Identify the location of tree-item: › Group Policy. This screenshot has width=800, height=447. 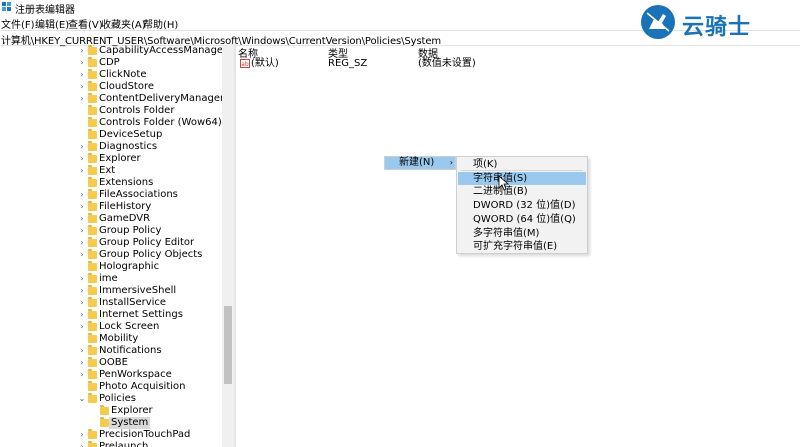
(150, 231).